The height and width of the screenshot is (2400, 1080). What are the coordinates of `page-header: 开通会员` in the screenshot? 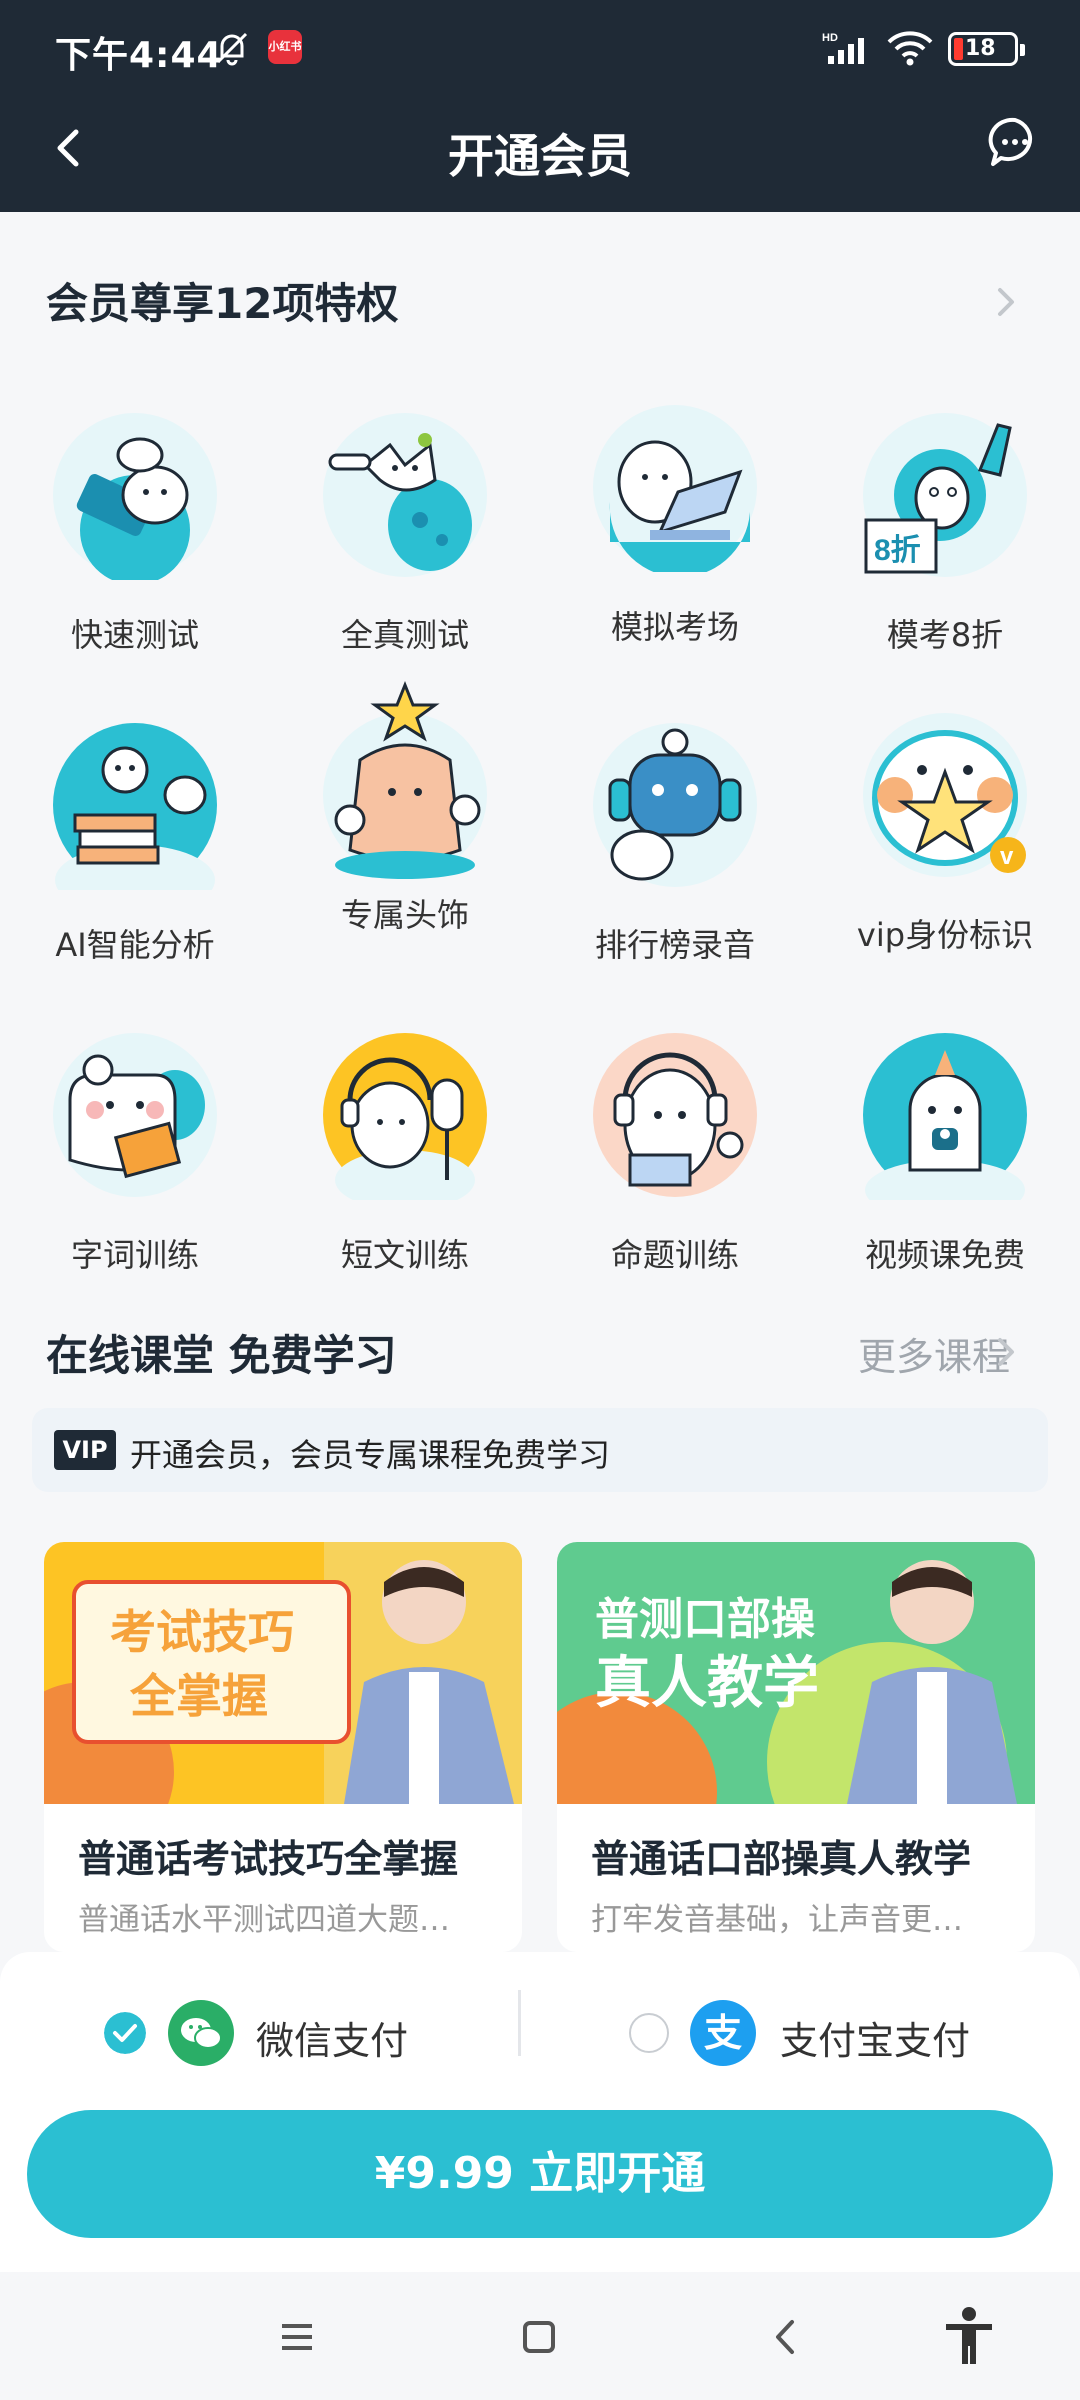 It's located at (540, 156).